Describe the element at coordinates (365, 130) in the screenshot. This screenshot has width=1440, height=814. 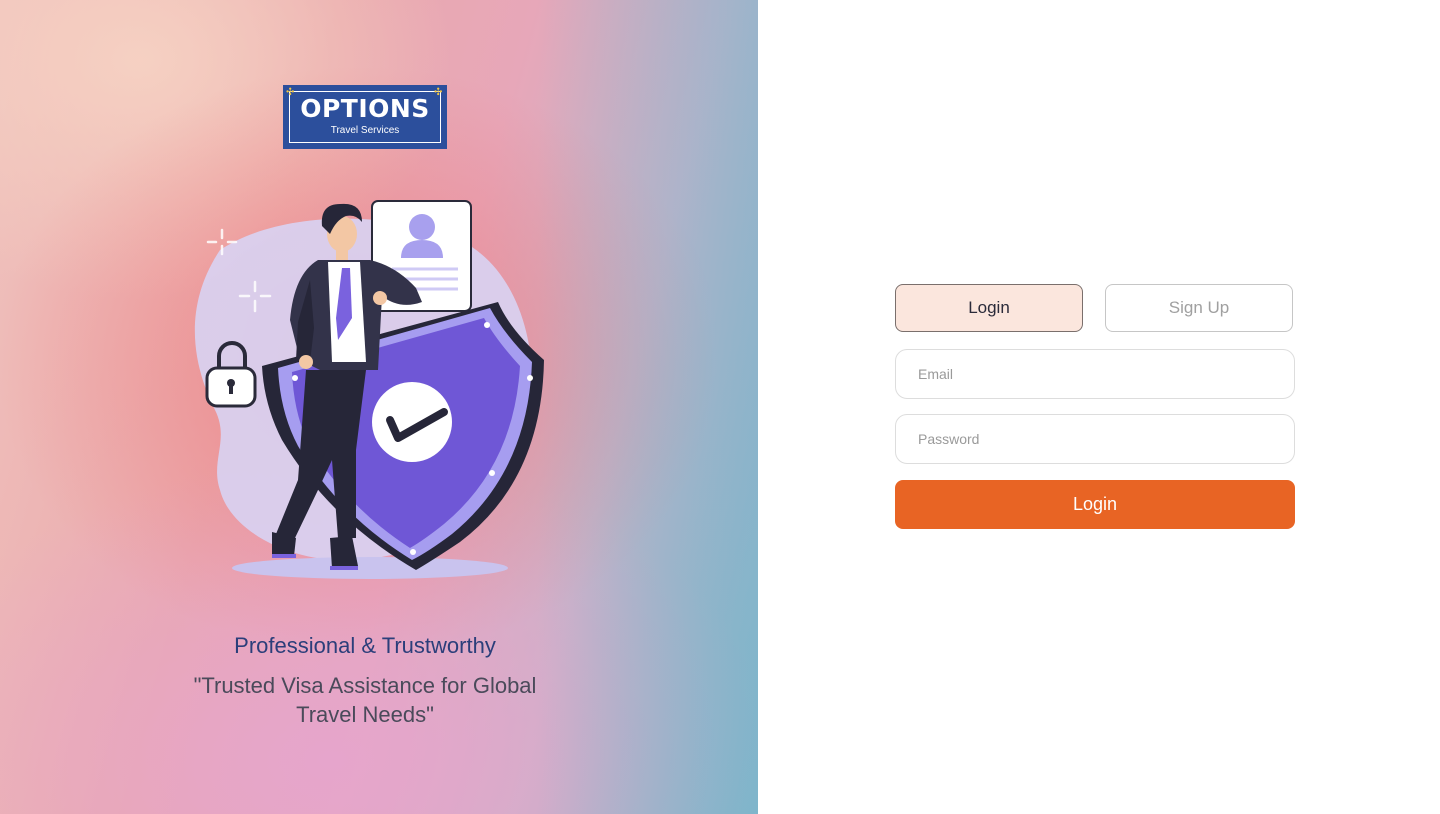
I see `logo-subtitle: Travel Services` at that location.